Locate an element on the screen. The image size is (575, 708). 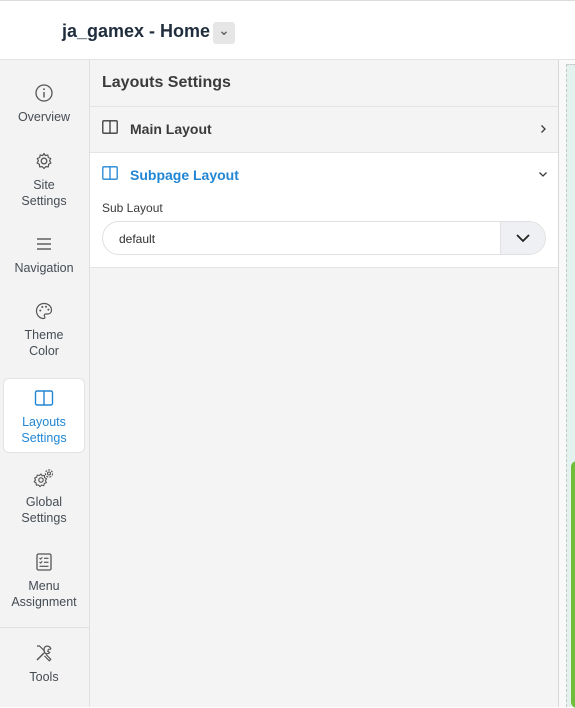
sidebar-item-layouts-settings: Layouts Settings is located at coordinates (44, 415).